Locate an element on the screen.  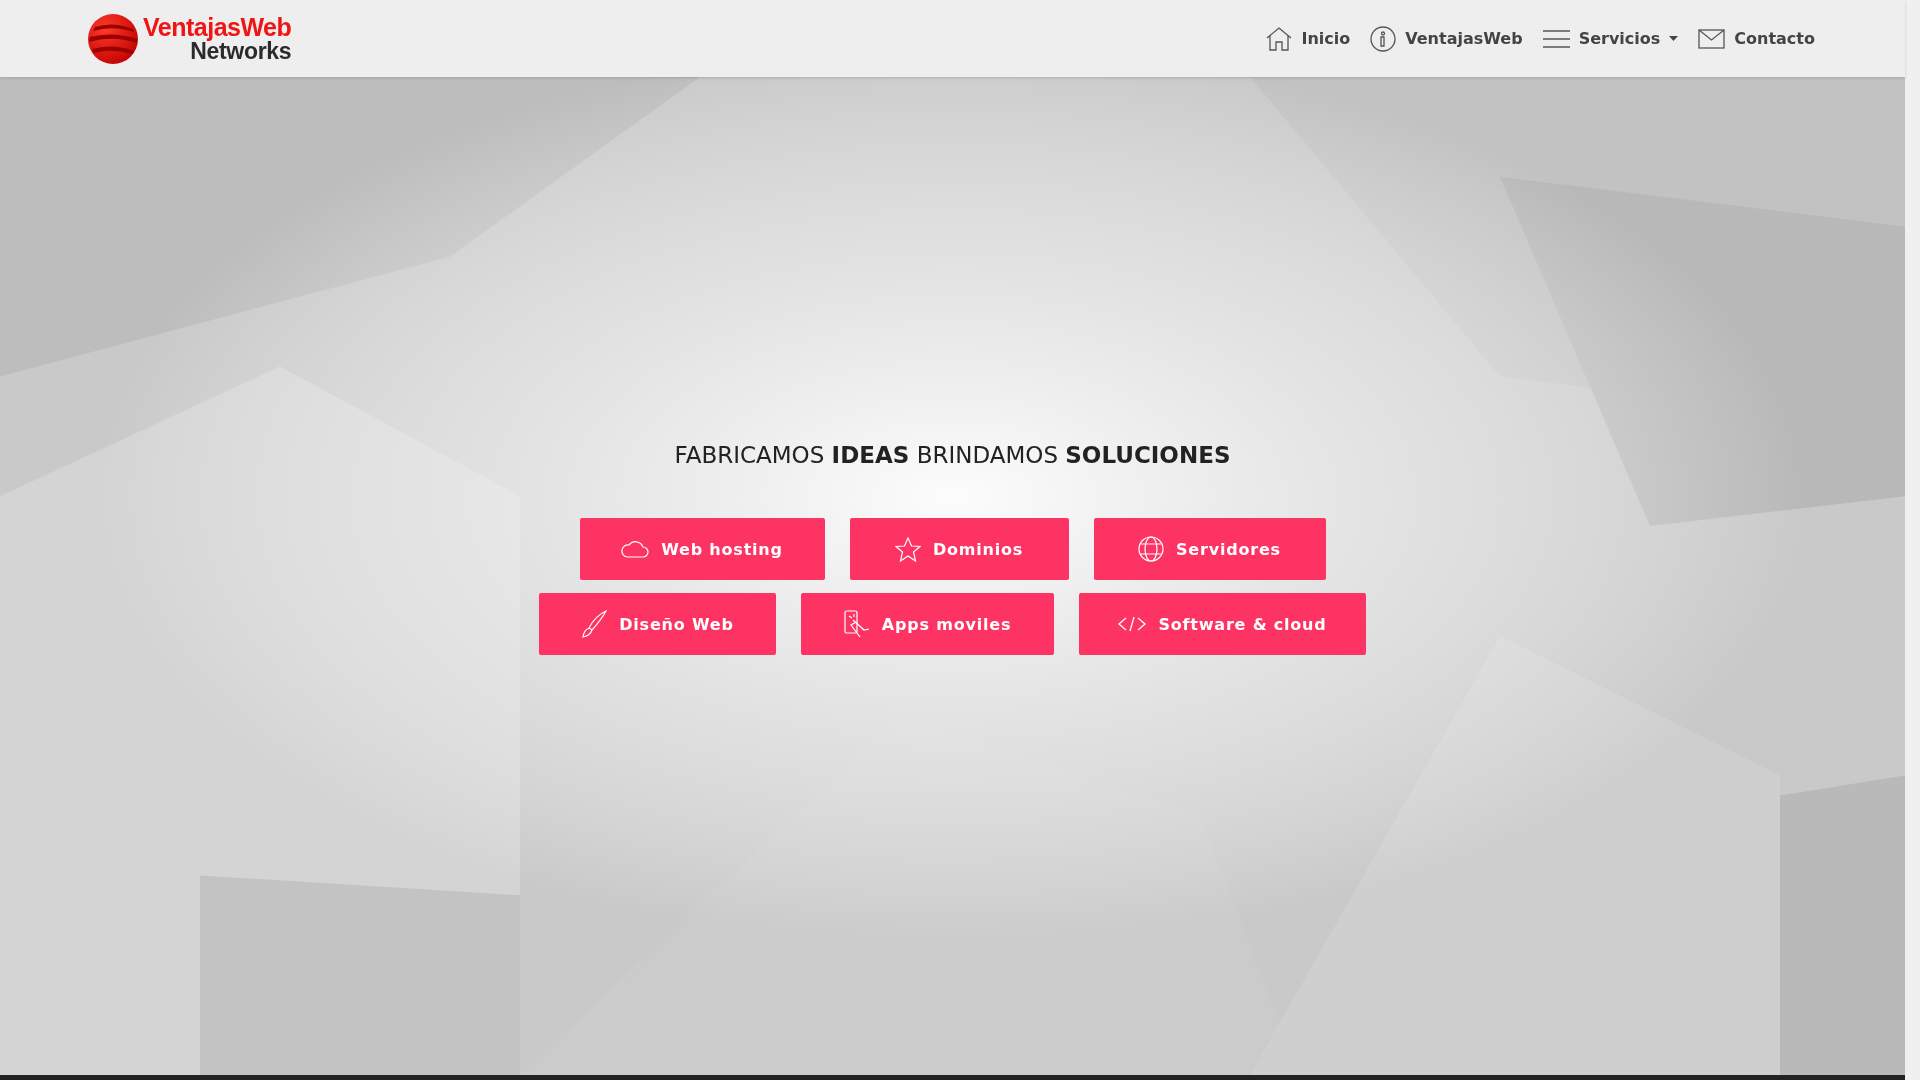
brush-icon is located at coordinates (594, 624).